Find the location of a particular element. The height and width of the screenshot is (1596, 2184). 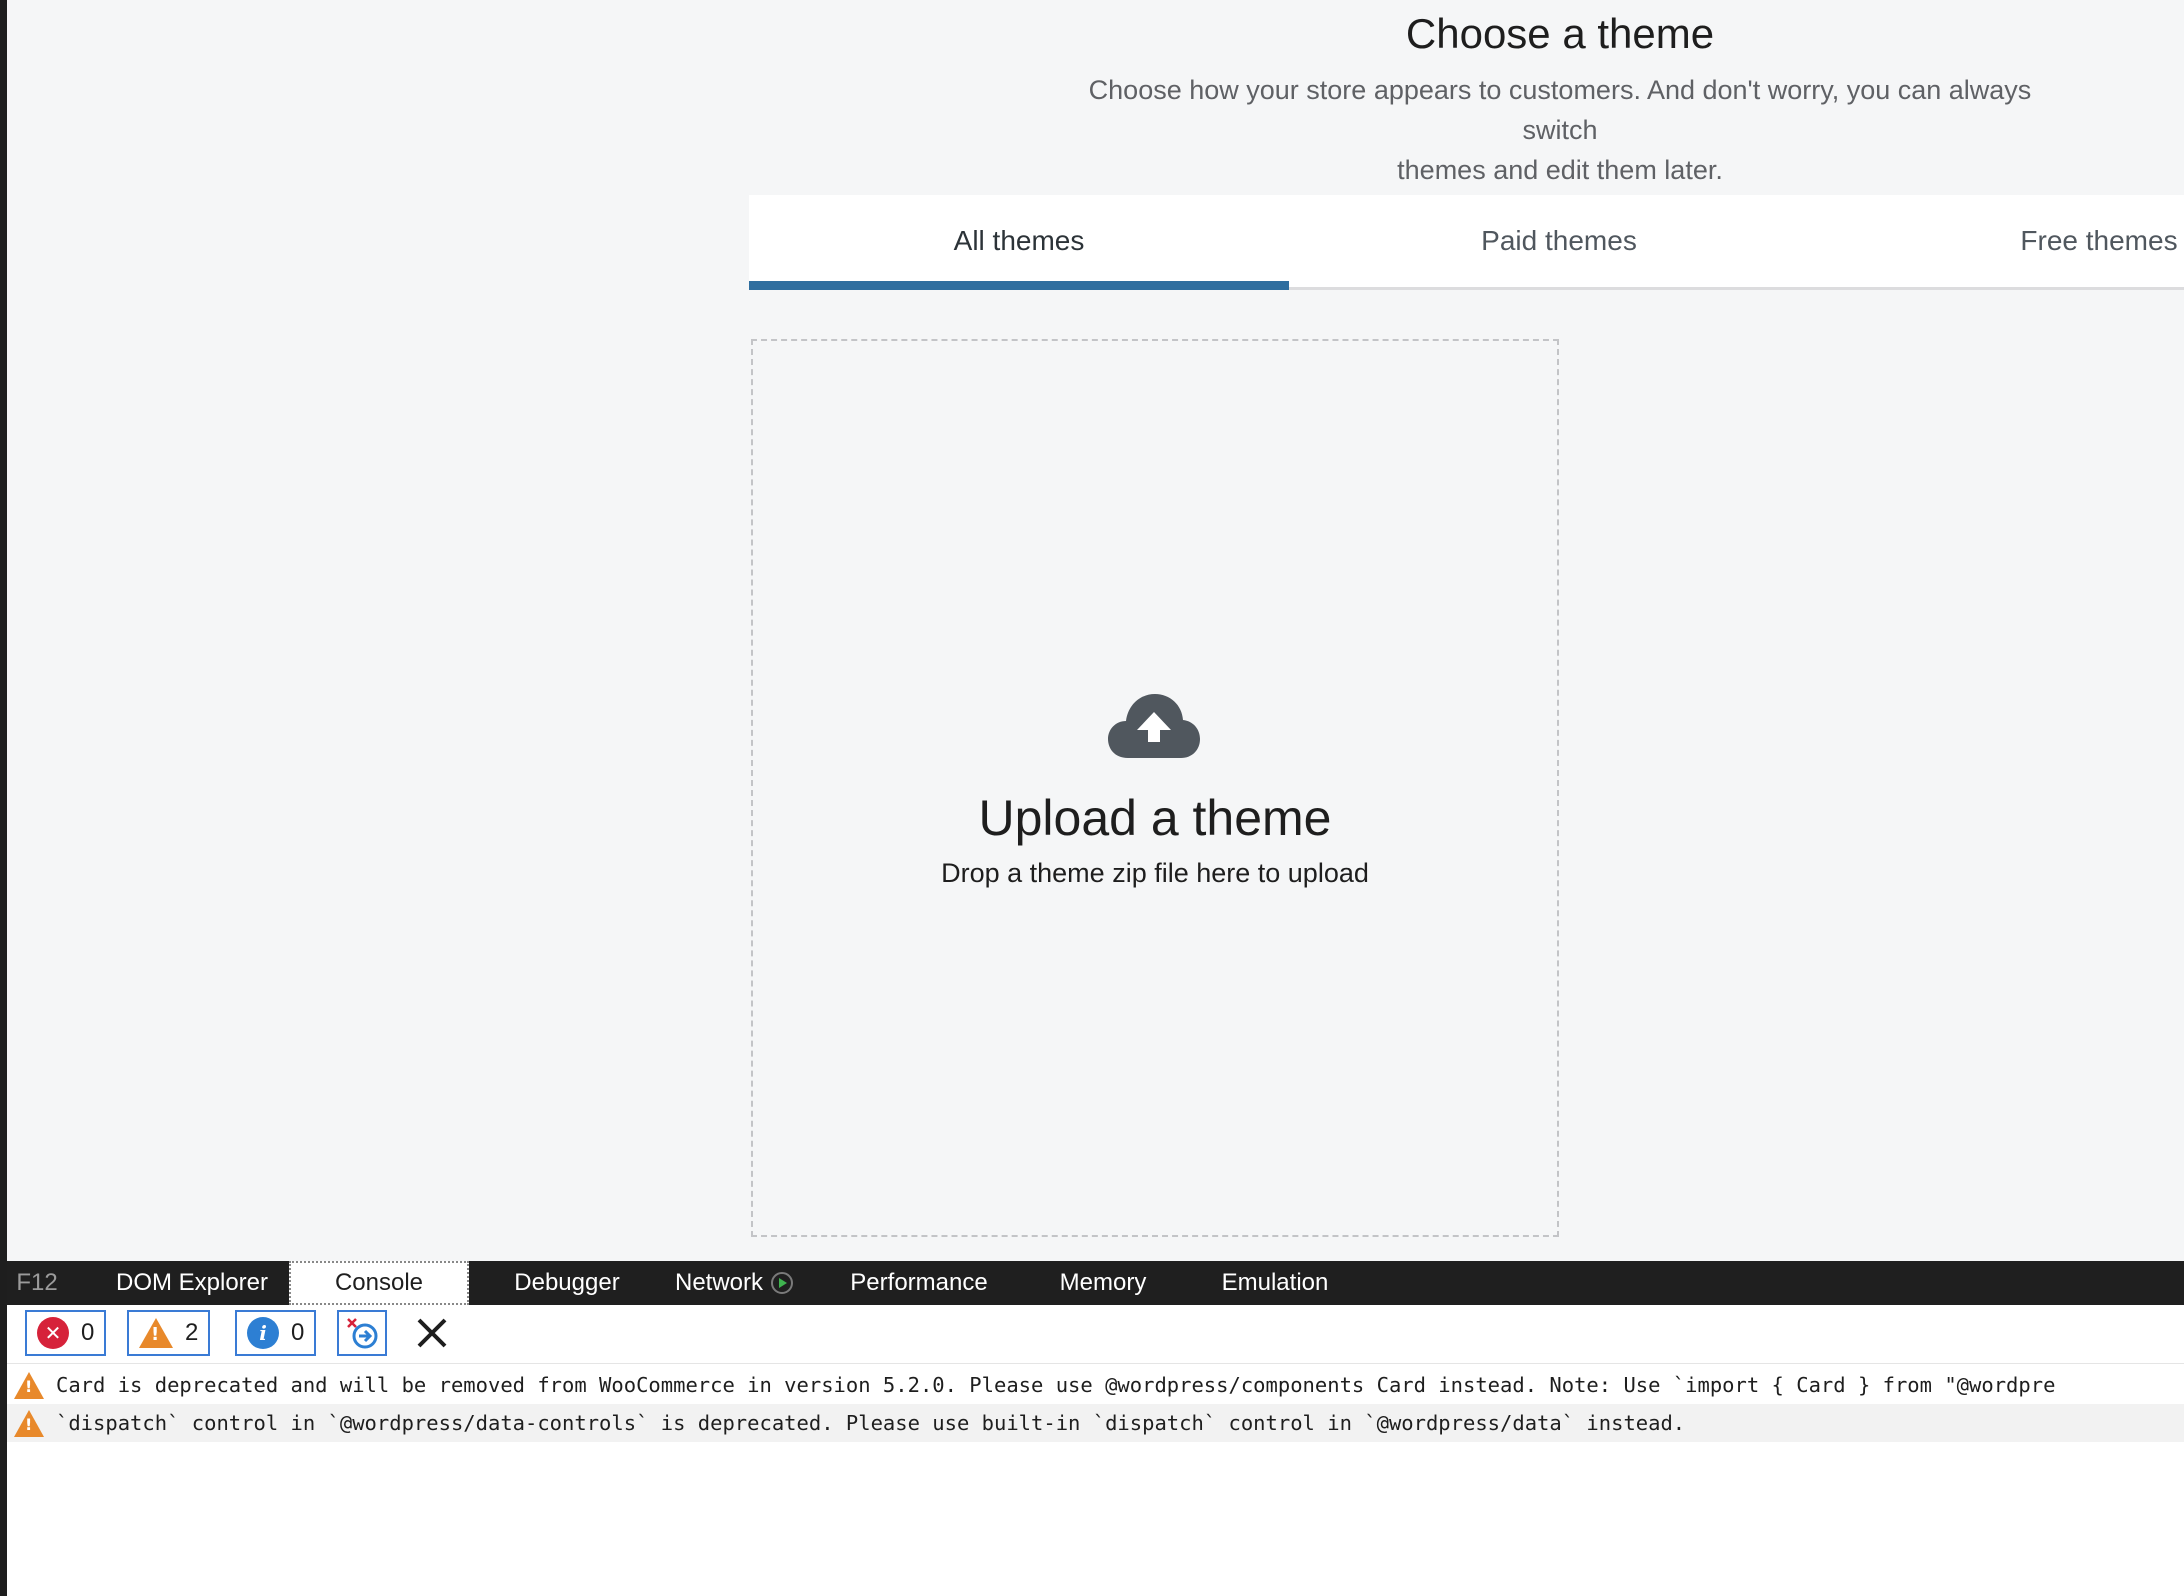

info-filter-button: i 0 is located at coordinates (276, 1333).